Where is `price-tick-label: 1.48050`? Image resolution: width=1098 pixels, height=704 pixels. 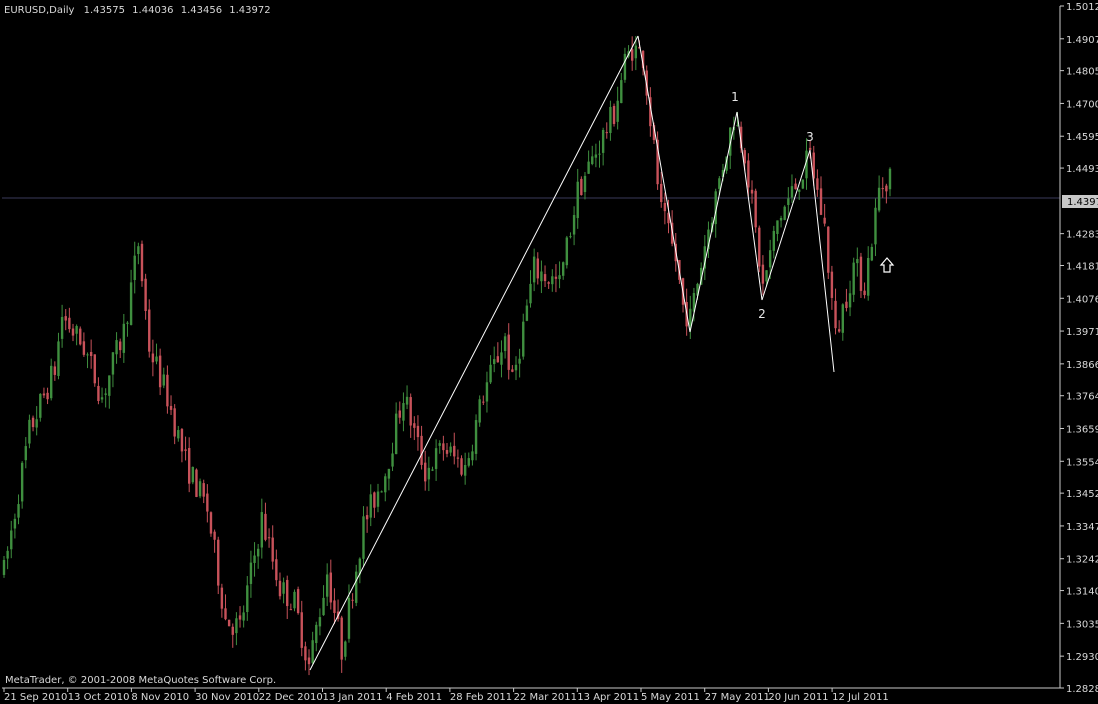 price-tick-label: 1.48050 is located at coordinates (1082, 72).